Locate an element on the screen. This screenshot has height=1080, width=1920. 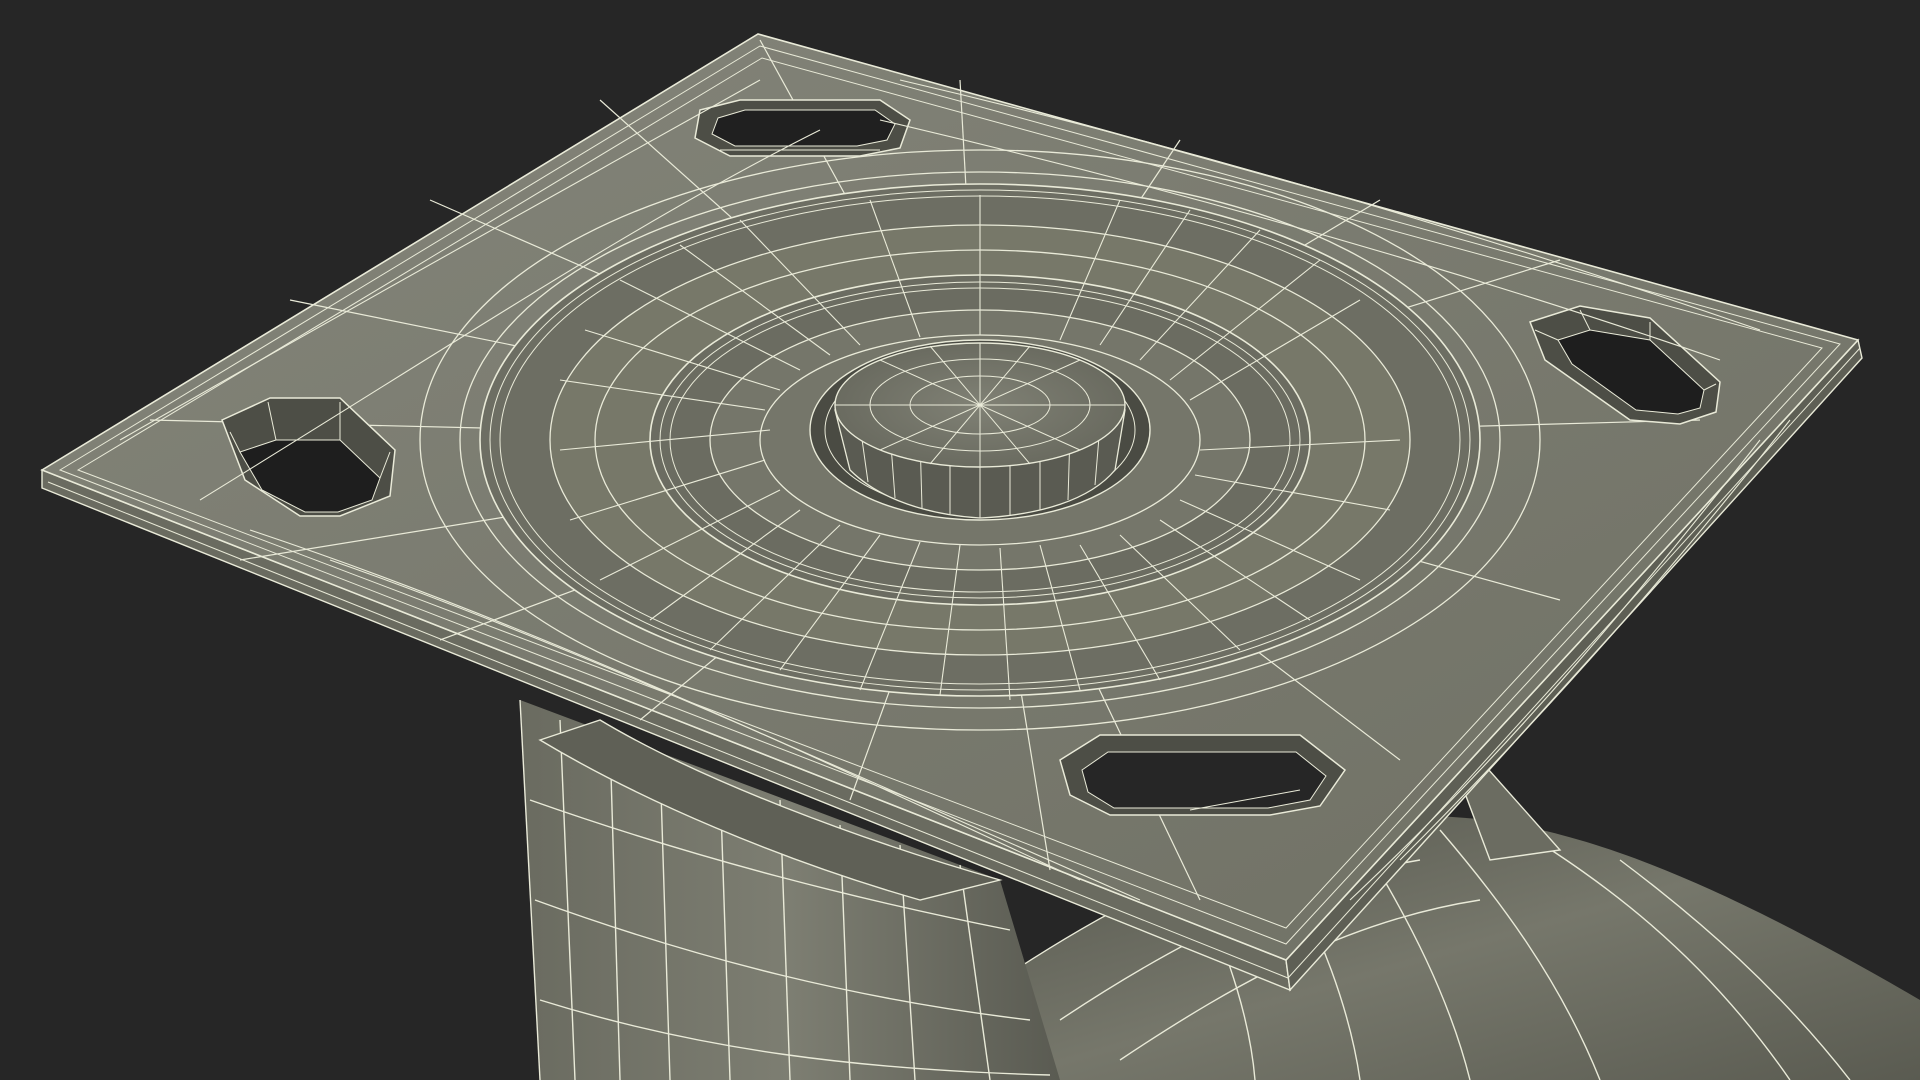
mounting-slot-bottom is located at coordinates (1203, 775).